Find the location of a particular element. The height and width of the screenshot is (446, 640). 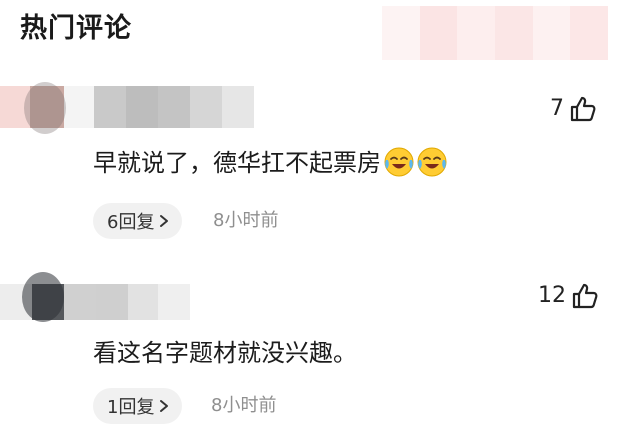

replies-label: 1回复 is located at coordinates (131, 407).